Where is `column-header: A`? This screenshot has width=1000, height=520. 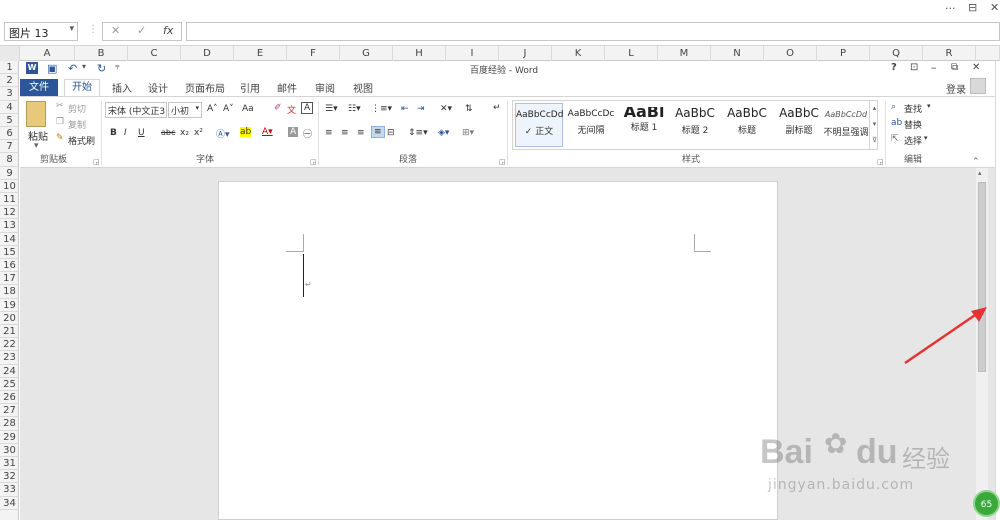
column-header: A is located at coordinates (47, 53).